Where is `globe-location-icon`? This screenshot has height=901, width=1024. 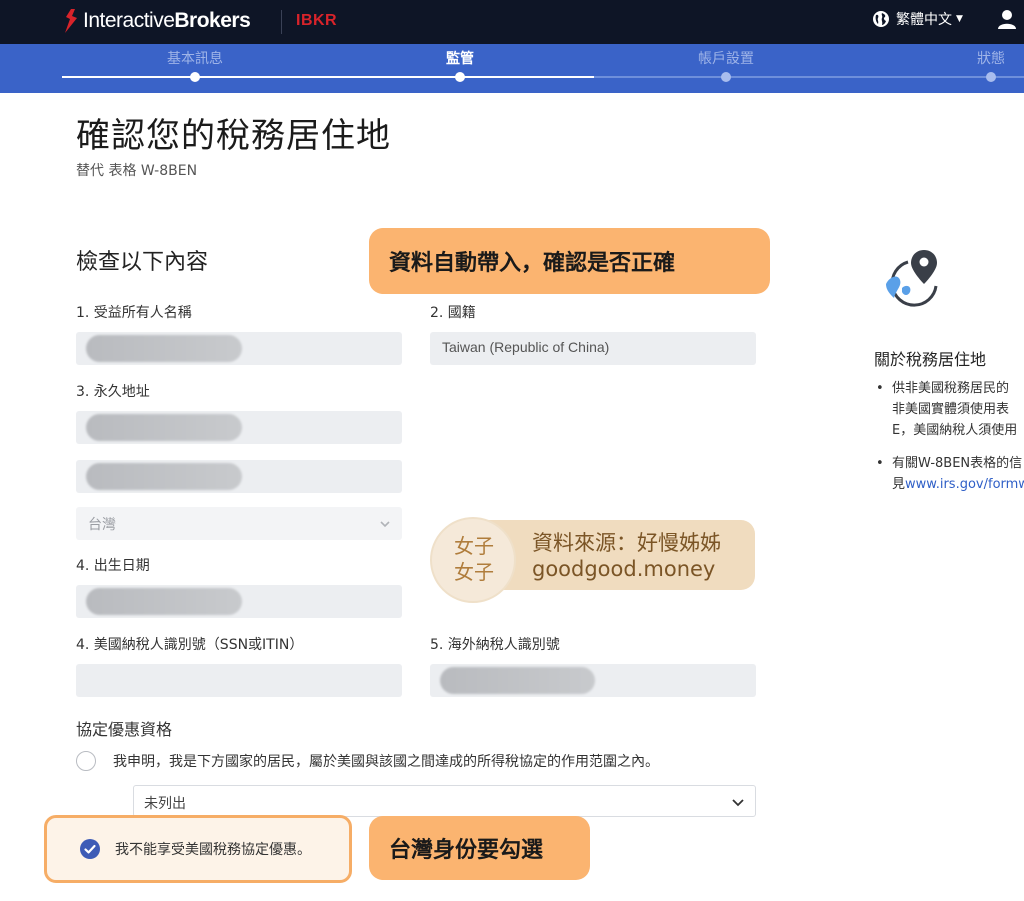 globe-location-icon is located at coordinates (910, 278).